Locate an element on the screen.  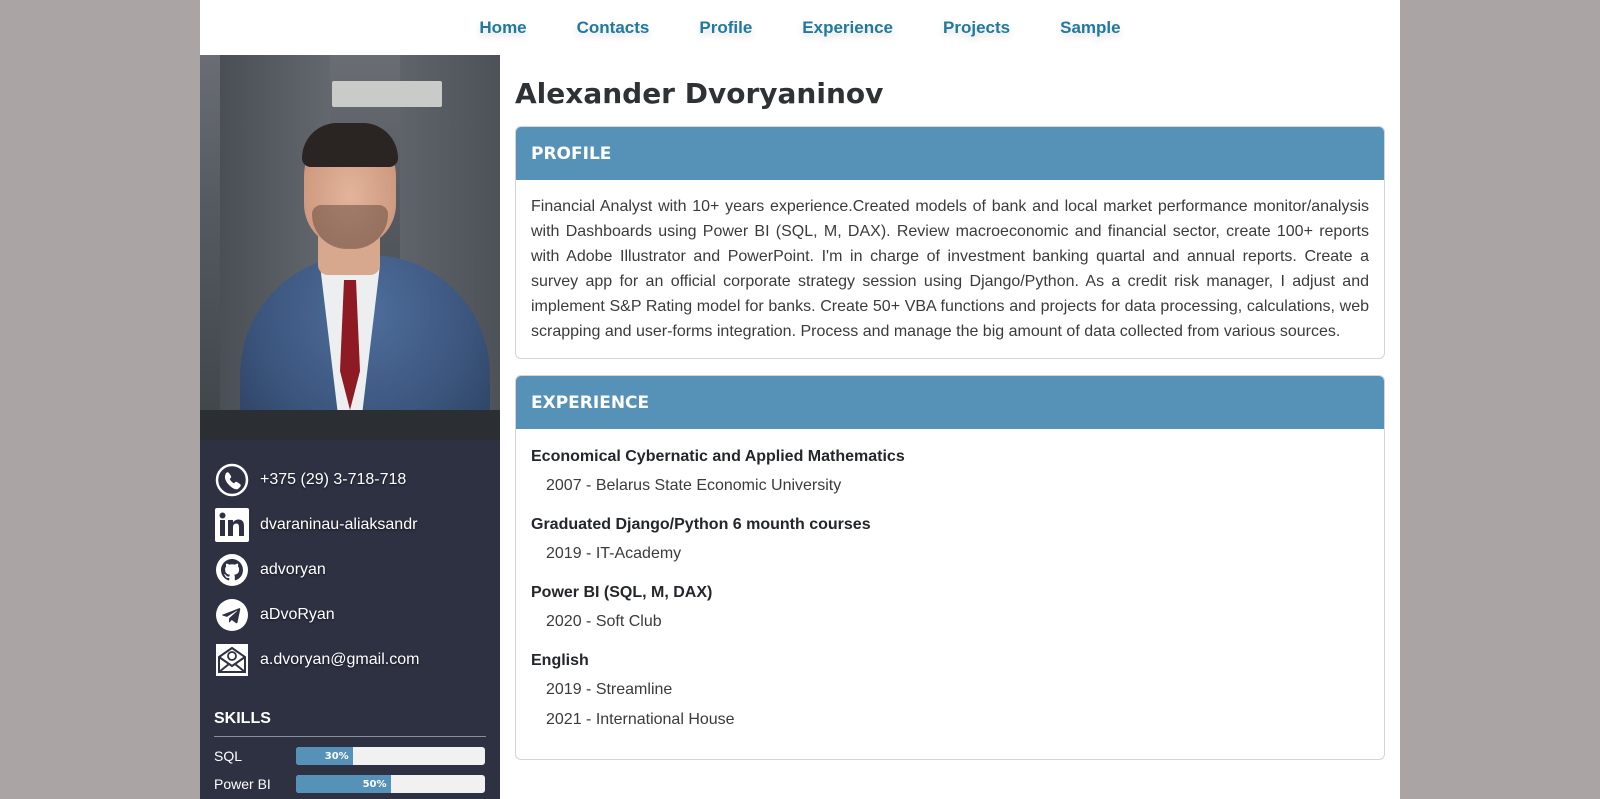
phone-icon is located at coordinates (232, 480).